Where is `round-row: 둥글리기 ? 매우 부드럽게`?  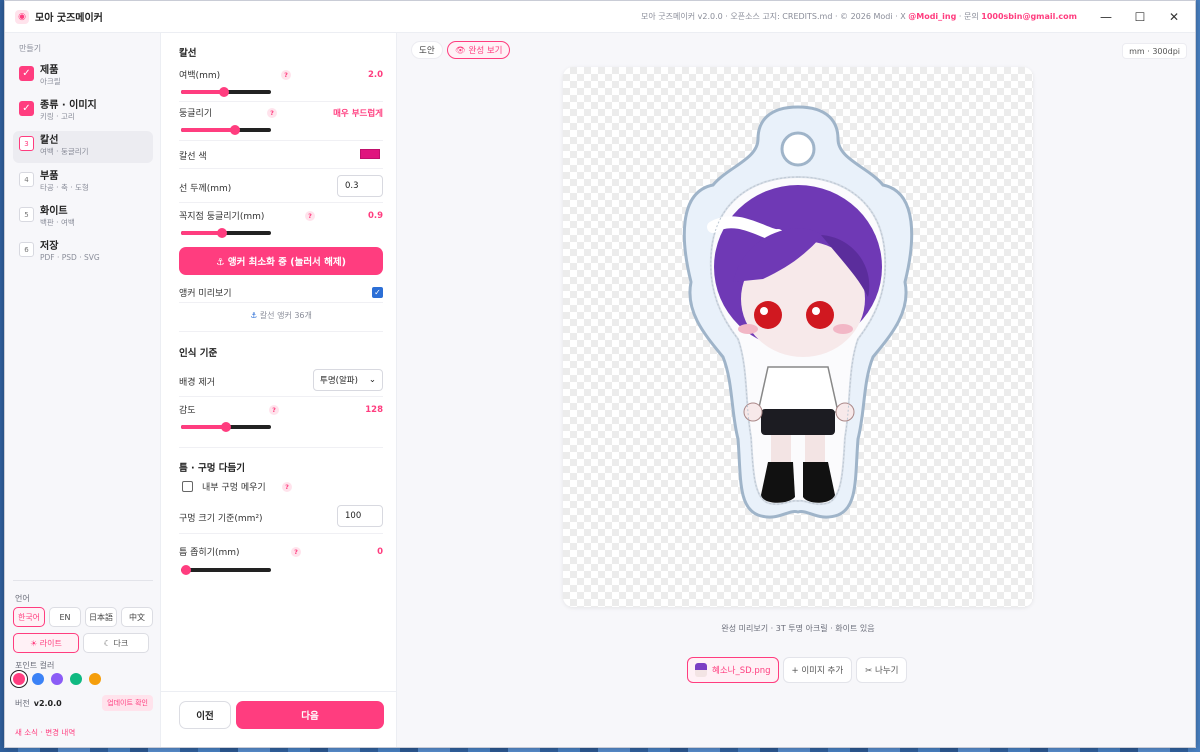 round-row: 둥글리기 ? 매우 부드럽게 is located at coordinates (281, 112).